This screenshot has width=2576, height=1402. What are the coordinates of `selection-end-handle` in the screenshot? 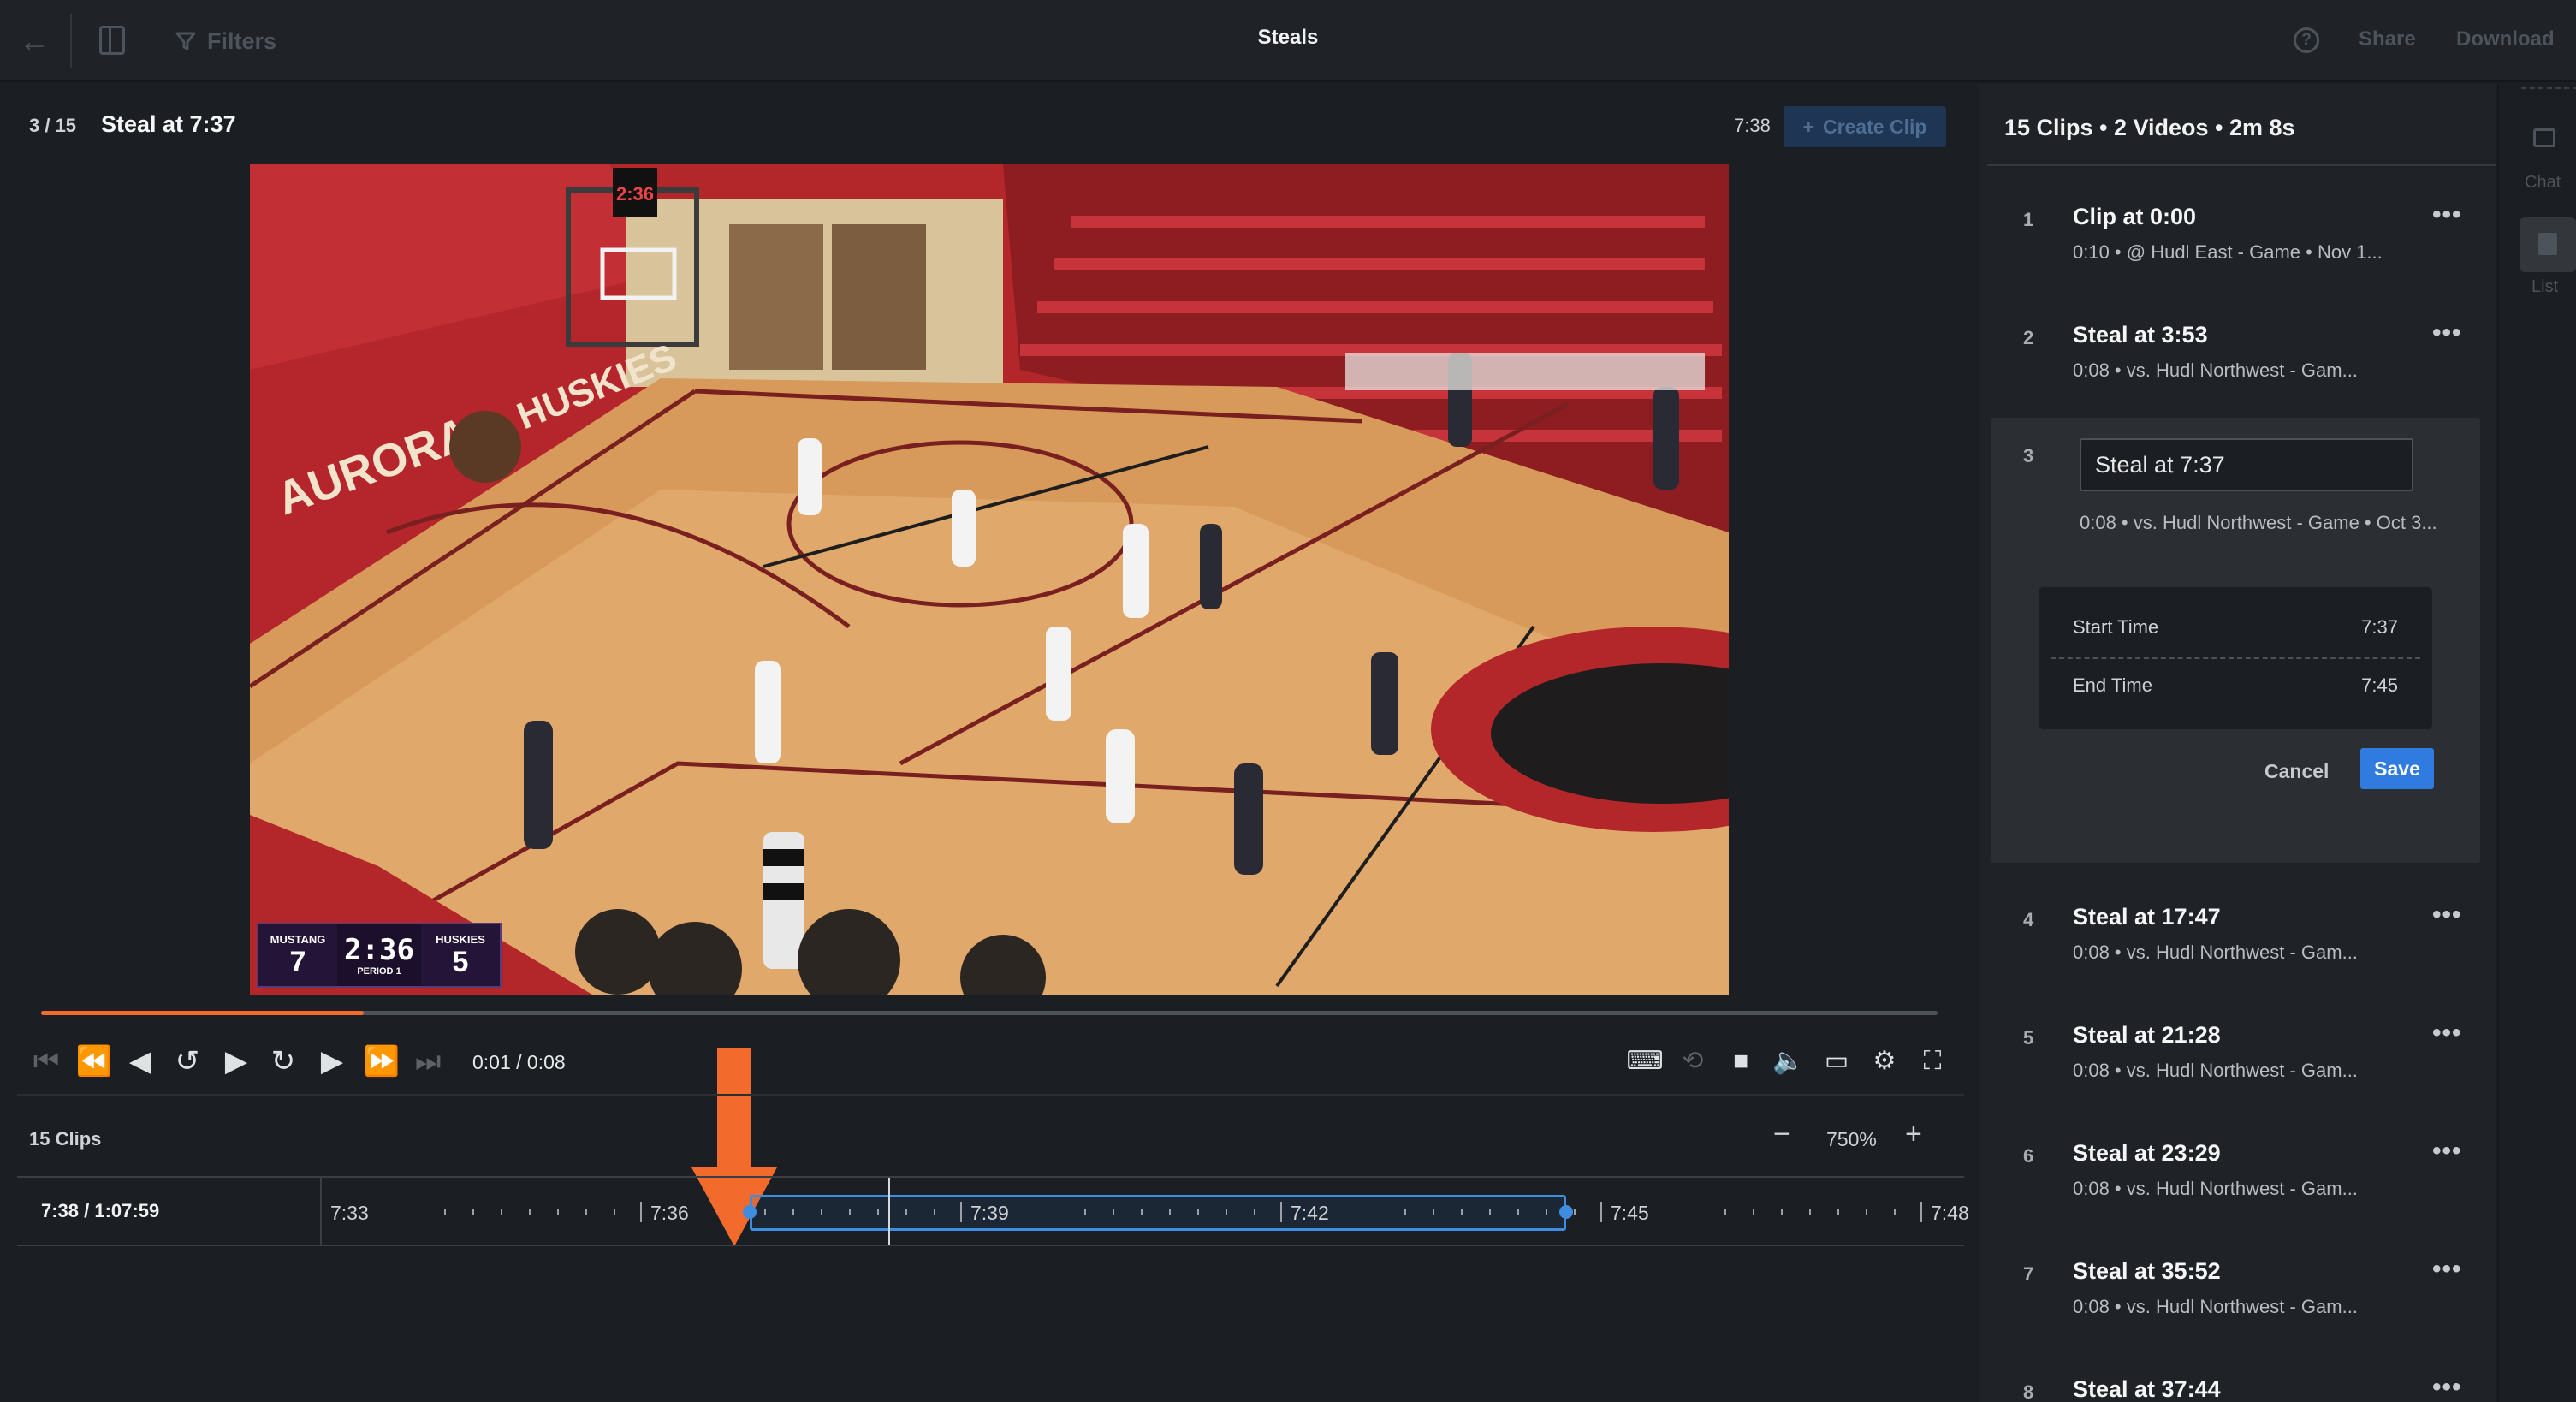 It's located at (1566, 1212).